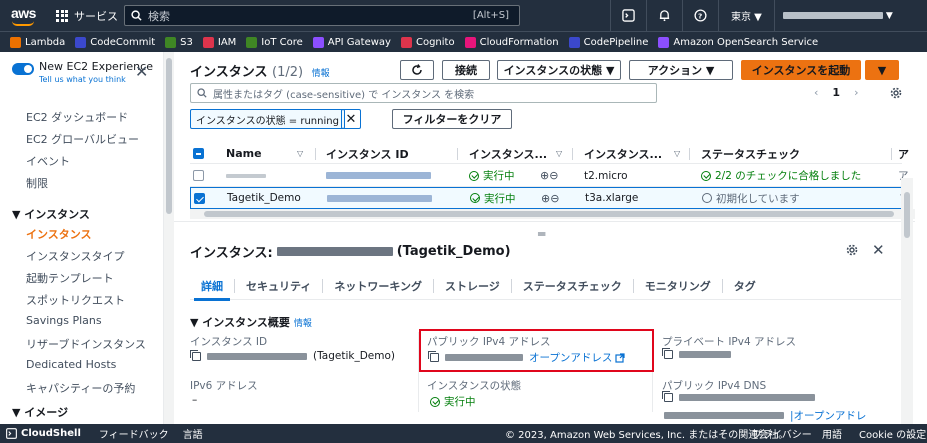 This screenshot has height=443, width=927. Describe the element at coordinates (681, 70) in the screenshot. I see `actions-button: アクション ▼` at that location.